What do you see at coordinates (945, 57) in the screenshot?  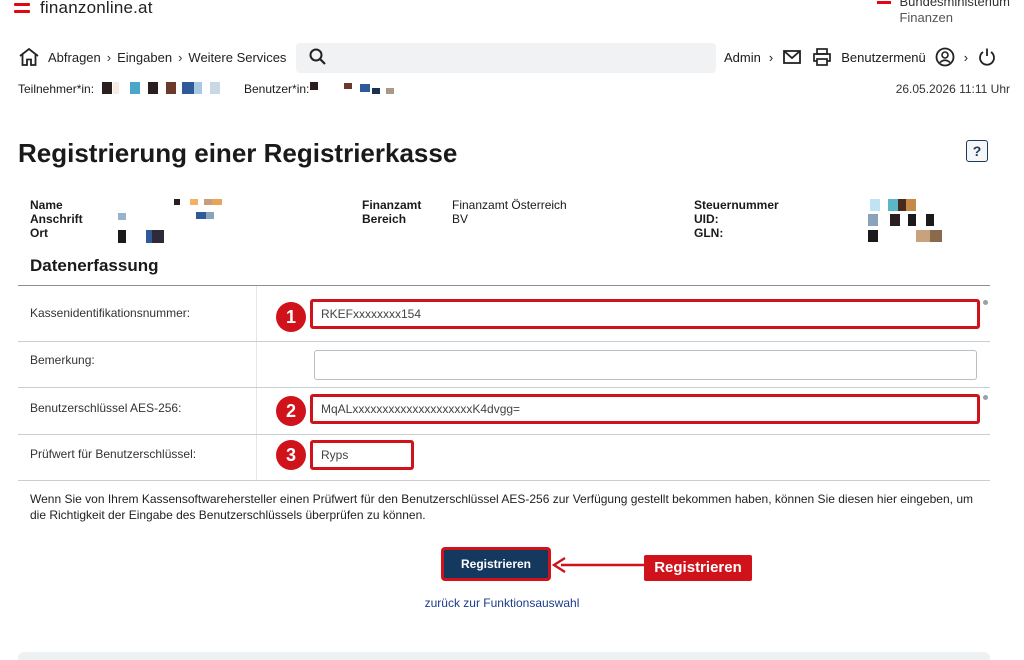 I see `user-icon` at bounding box center [945, 57].